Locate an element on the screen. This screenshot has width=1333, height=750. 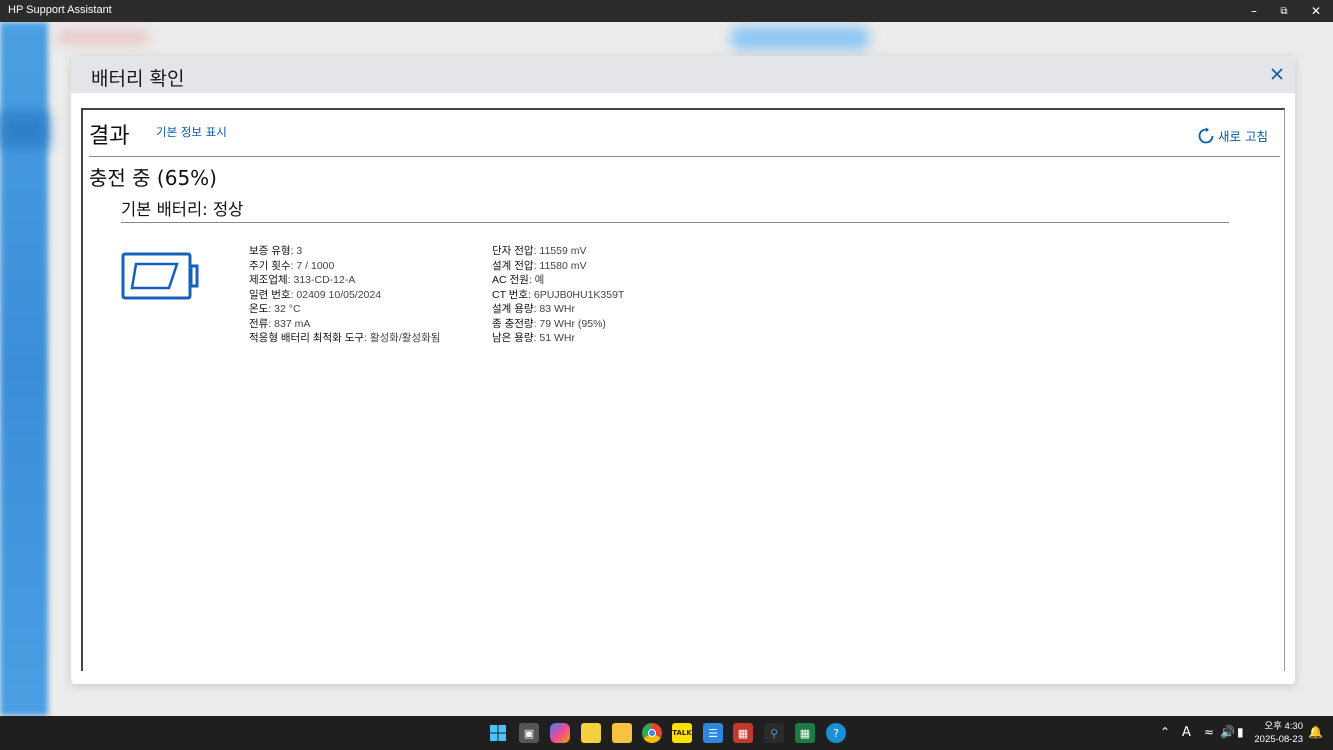
copilot-button is located at coordinates (560, 733).